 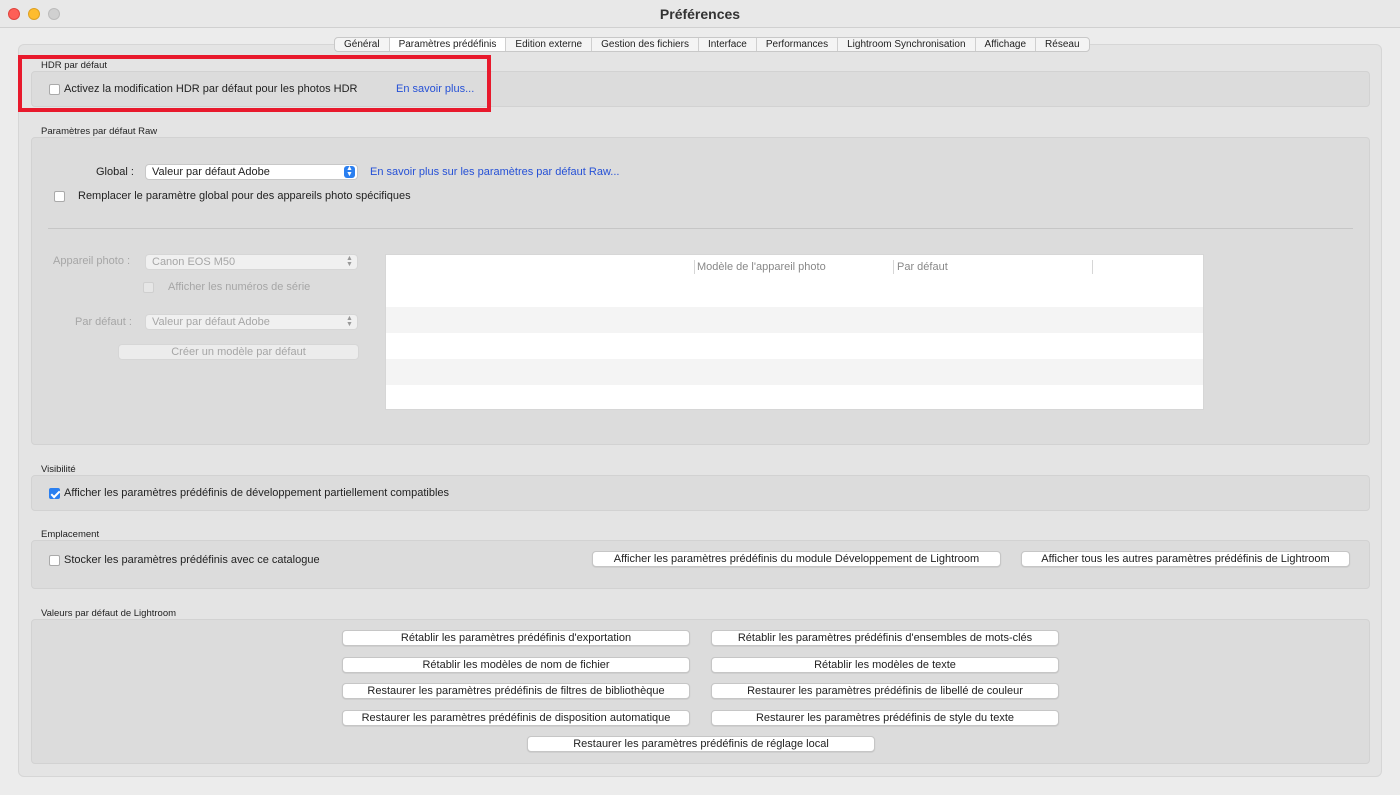 What do you see at coordinates (645, 44) in the screenshot?
I see `tab-file-handling: Gestion des fichiers` at bounding box center [645, 44].